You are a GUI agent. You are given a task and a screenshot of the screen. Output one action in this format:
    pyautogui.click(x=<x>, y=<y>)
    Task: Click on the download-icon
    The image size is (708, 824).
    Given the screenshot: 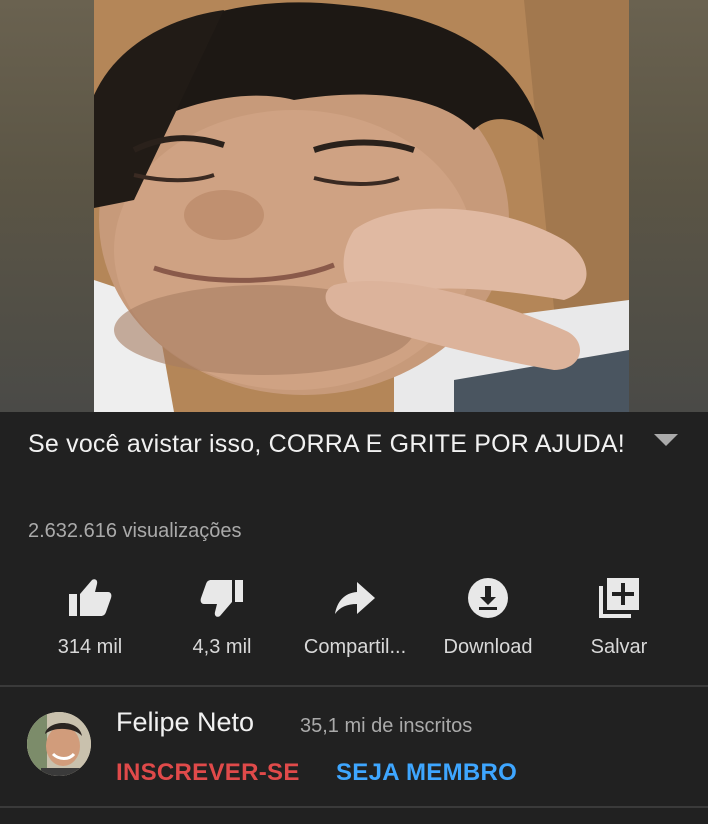 What is the action you would take?
    pyautogui.click(x=488, y=598)
    